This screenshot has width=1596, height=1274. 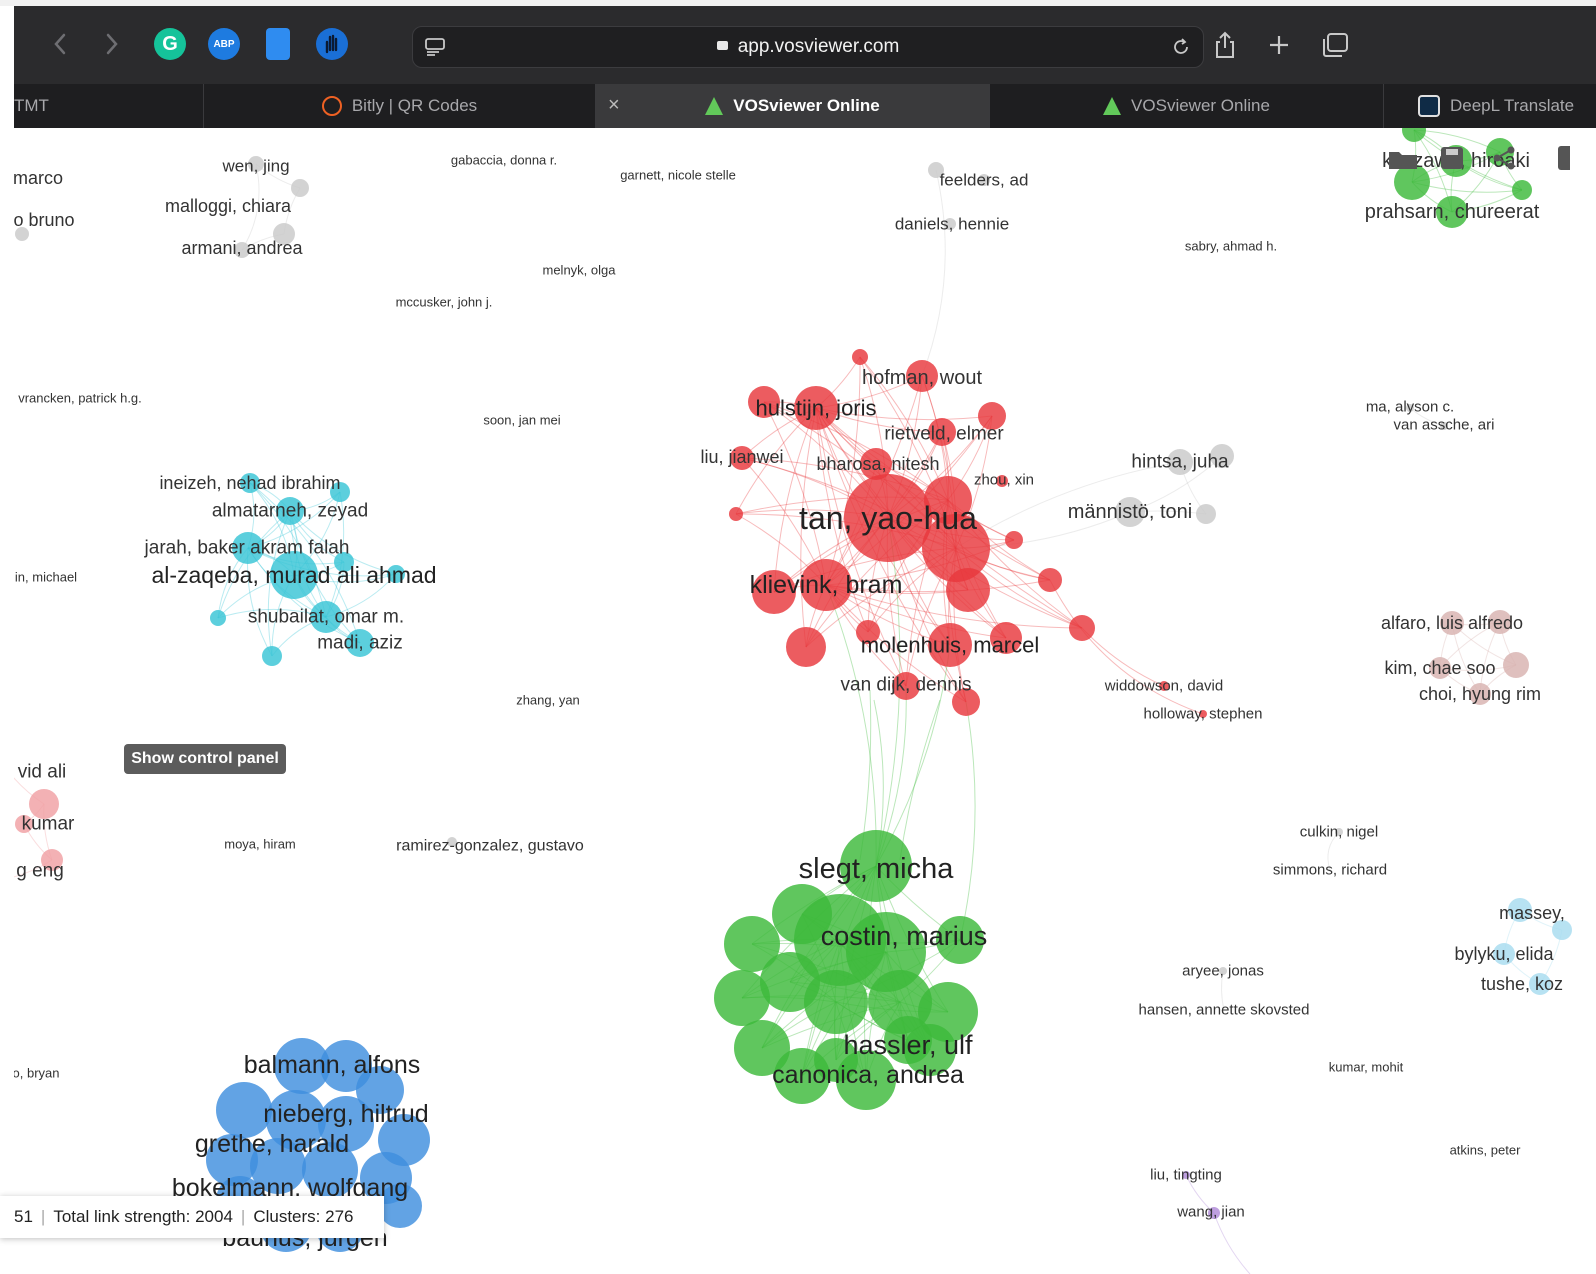 What do you see at coordinates (260, 844) in the screenshot?
I see `node-label: moya, hiram` at bounding box center [260, 844].